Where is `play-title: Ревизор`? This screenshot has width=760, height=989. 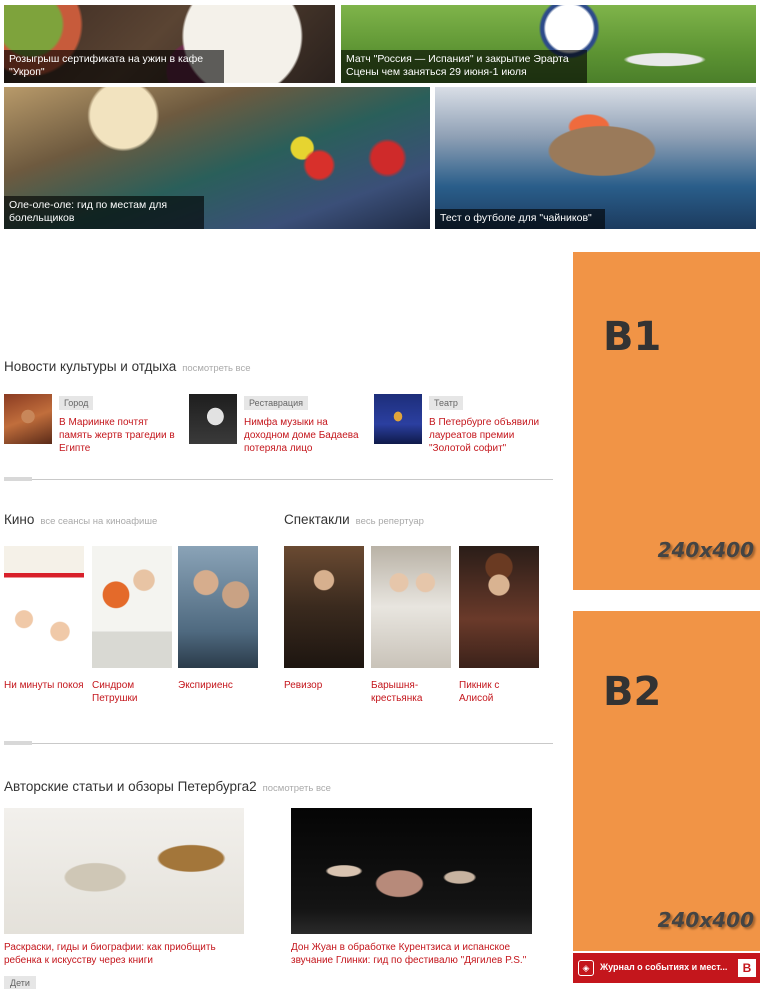
play-title: Ревизор is located at coordinates (324, 685).